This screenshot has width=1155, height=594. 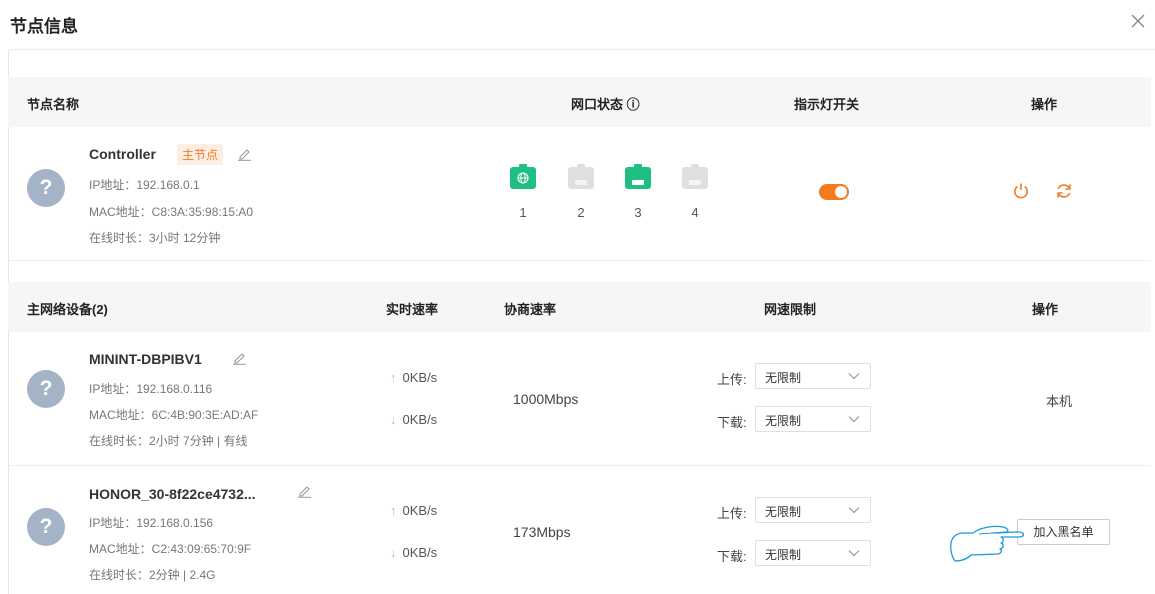 I want to click on col-device-action: 操作, so click(x=1045, y=309).